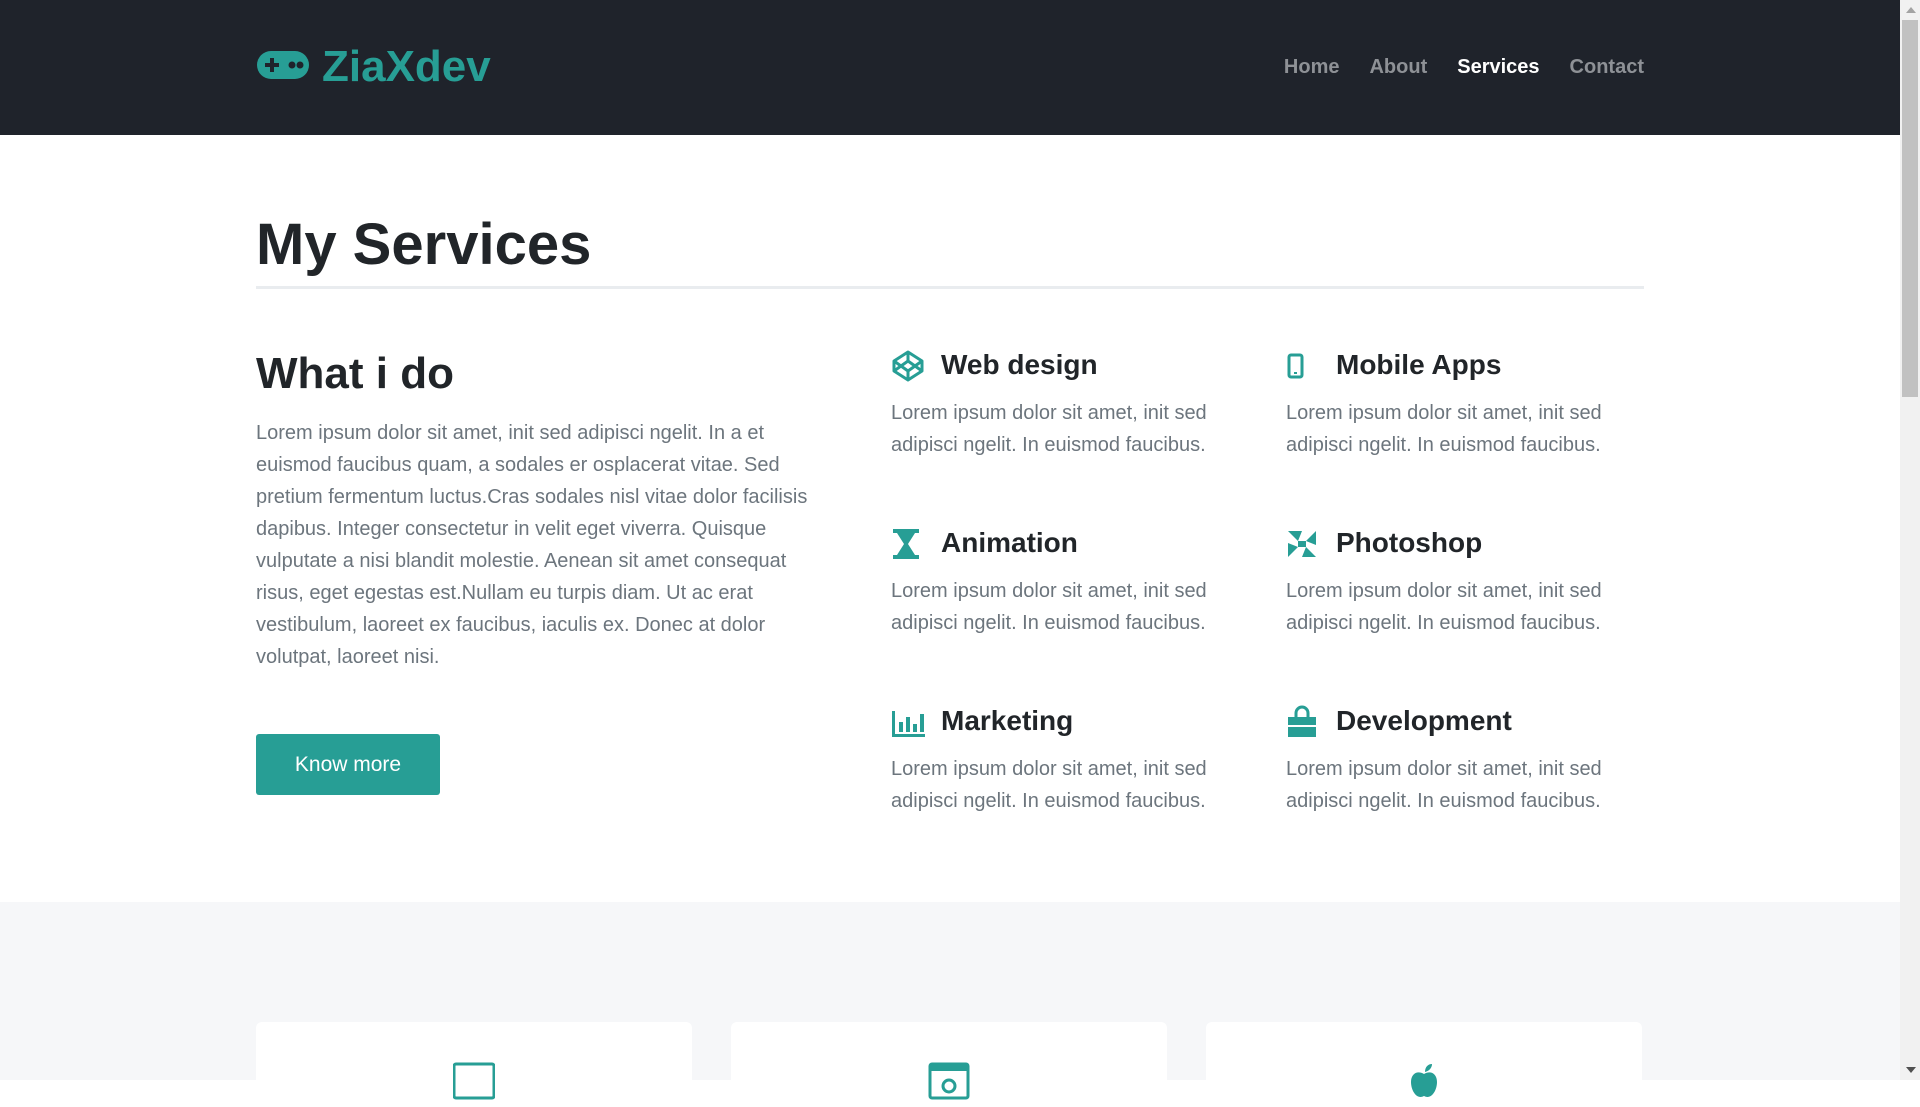 The height and width of the screenshot is (1107, 1920). What do you see at coordinates (1009, 542) in the screenshot?
I see `service-title: Animation` at bounding box center [1009, 542].